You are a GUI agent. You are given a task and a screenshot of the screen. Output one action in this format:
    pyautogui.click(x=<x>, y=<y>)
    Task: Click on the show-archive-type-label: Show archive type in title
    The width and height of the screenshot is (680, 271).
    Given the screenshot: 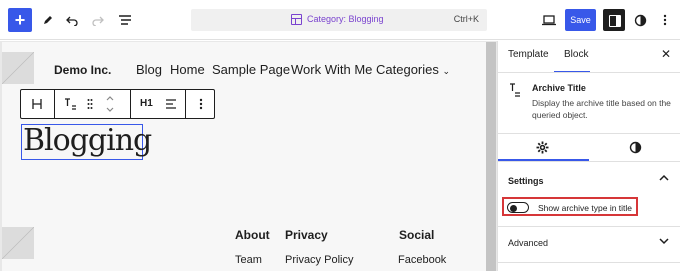 What is the action you would take?
    pyautogui.click(x=585, y=208)
    